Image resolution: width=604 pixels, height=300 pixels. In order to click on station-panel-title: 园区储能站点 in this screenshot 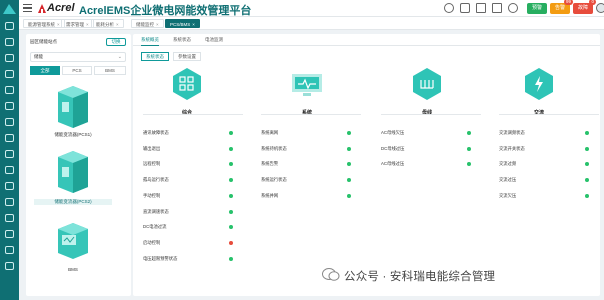, I will do `click(43, 41)`.